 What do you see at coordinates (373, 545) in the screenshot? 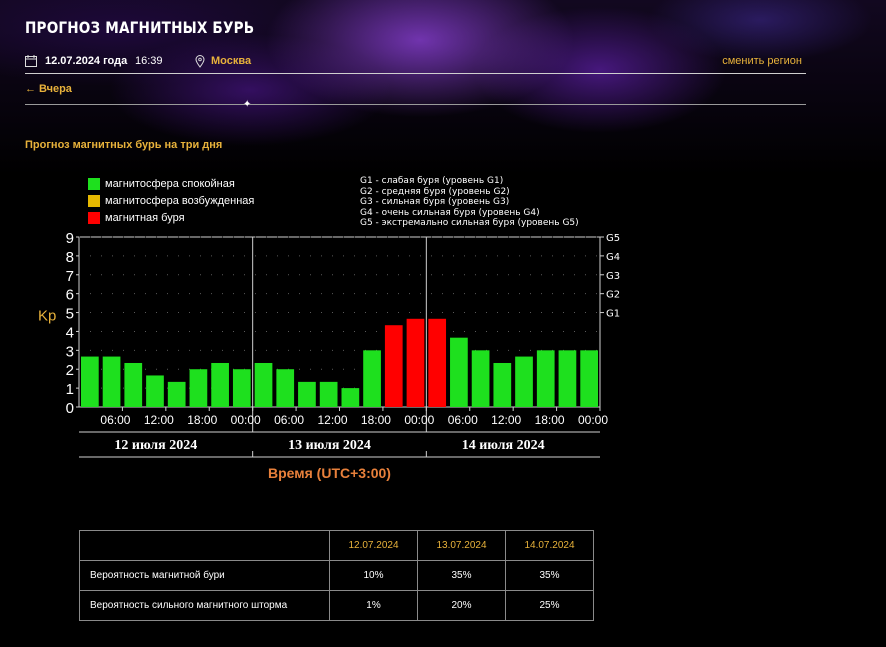
I see `table-header-cell: 12.07.2024` at bounding box center [373, 545].